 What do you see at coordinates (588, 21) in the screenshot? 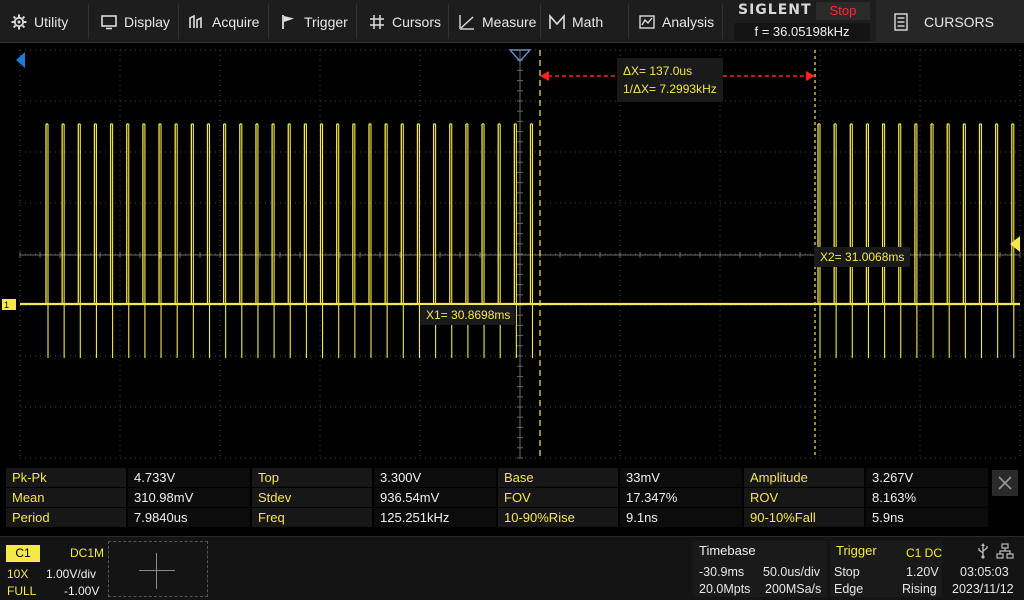
I see `menu-math-label: Math` at bounding box center [588, 21].